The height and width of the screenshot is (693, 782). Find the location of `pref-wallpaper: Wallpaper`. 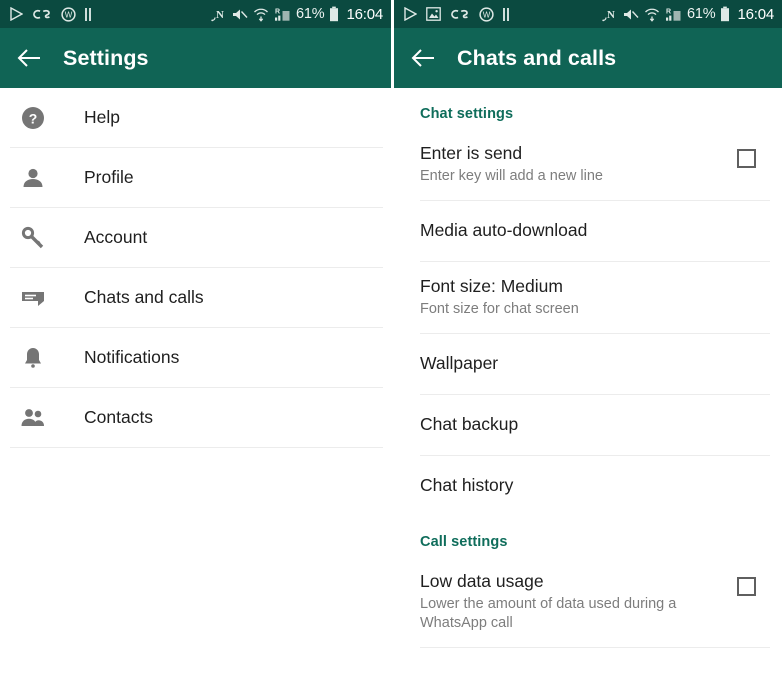

pref-wallpaper: Wallpaper is located at coordinates (588, 364).